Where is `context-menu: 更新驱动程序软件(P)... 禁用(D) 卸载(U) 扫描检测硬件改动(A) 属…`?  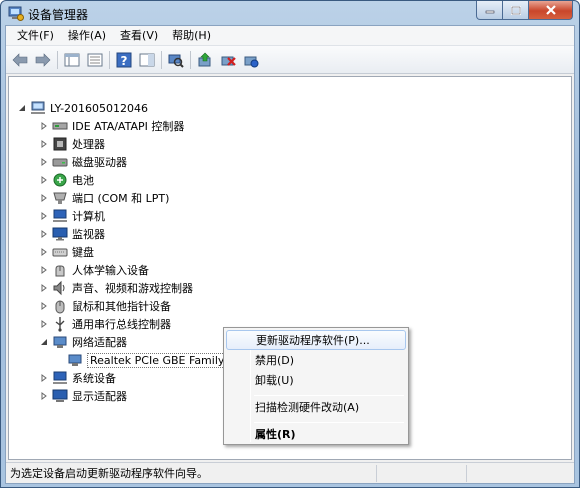
context-menu: 更新驱动程序软件(P)... 禁用(D) 卸载(U) 扫描检测硬件改动(A) 属… is located at coordinates (316, 386).